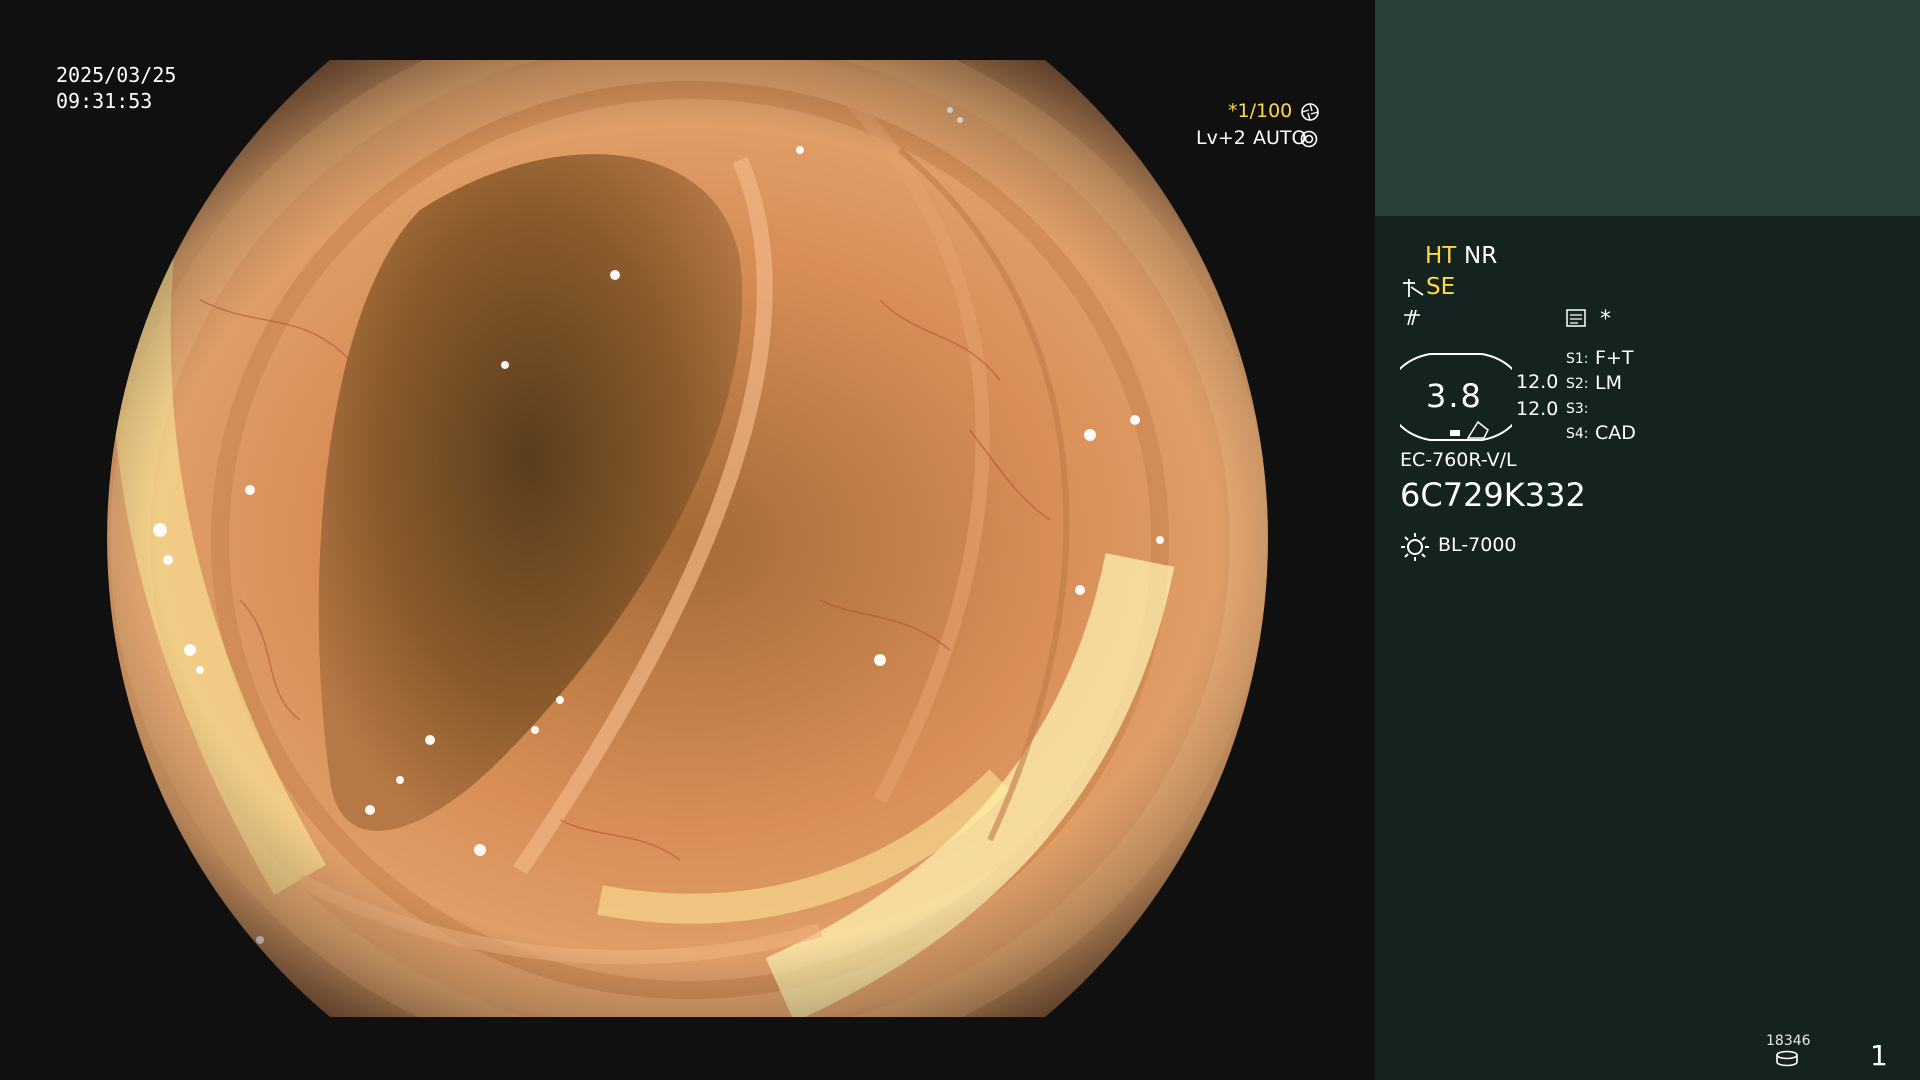 The image size is (1920, 1080). I want to click on serial-number-label: 6C729K332, so click(1493, 495).